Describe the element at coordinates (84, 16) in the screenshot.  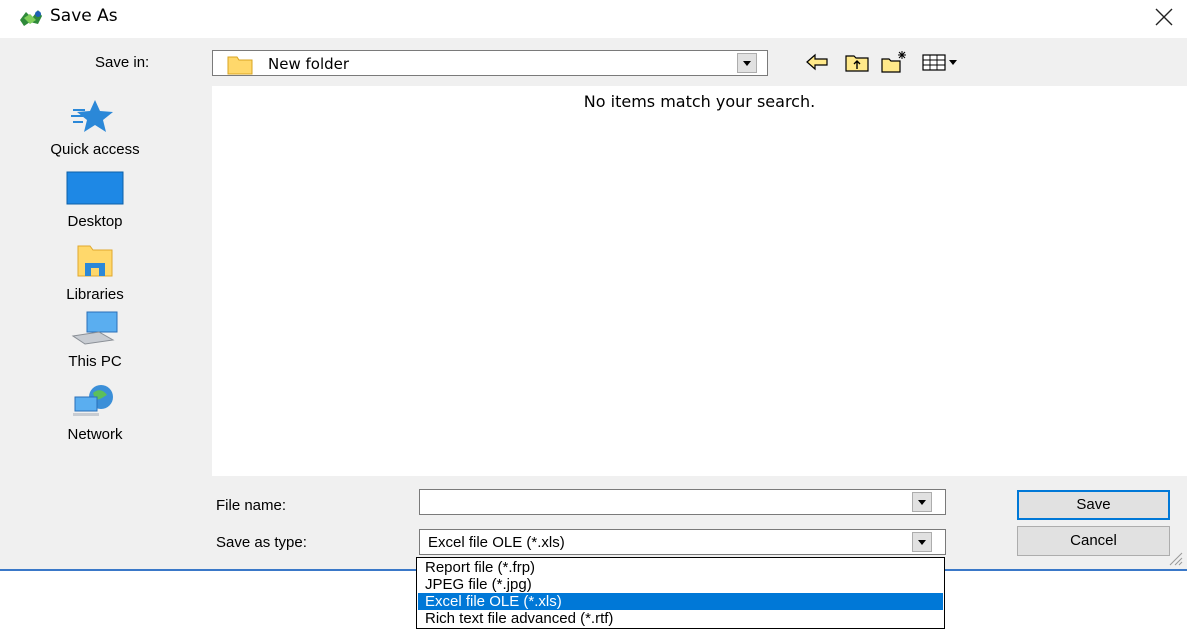
I see `window-title: Save As` at that location.